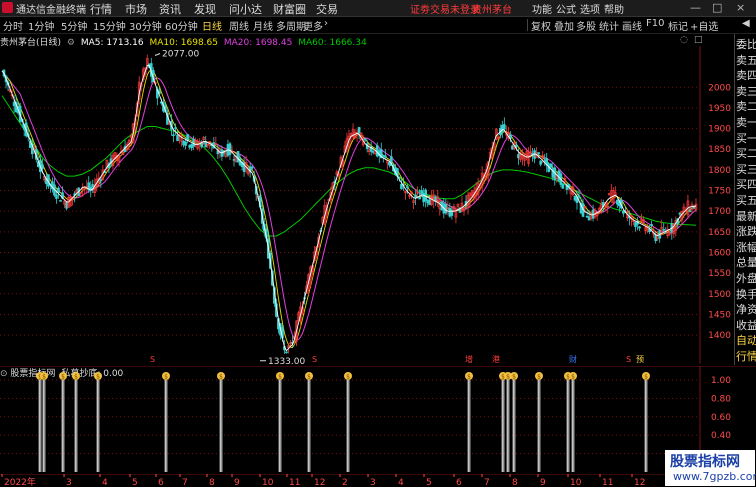 This screenshot has width=756, height=487. What do you see at coordinates (632, 25) in the screenshot?
I see `huaxian-button: 画线` at bounding box center [632, 25].